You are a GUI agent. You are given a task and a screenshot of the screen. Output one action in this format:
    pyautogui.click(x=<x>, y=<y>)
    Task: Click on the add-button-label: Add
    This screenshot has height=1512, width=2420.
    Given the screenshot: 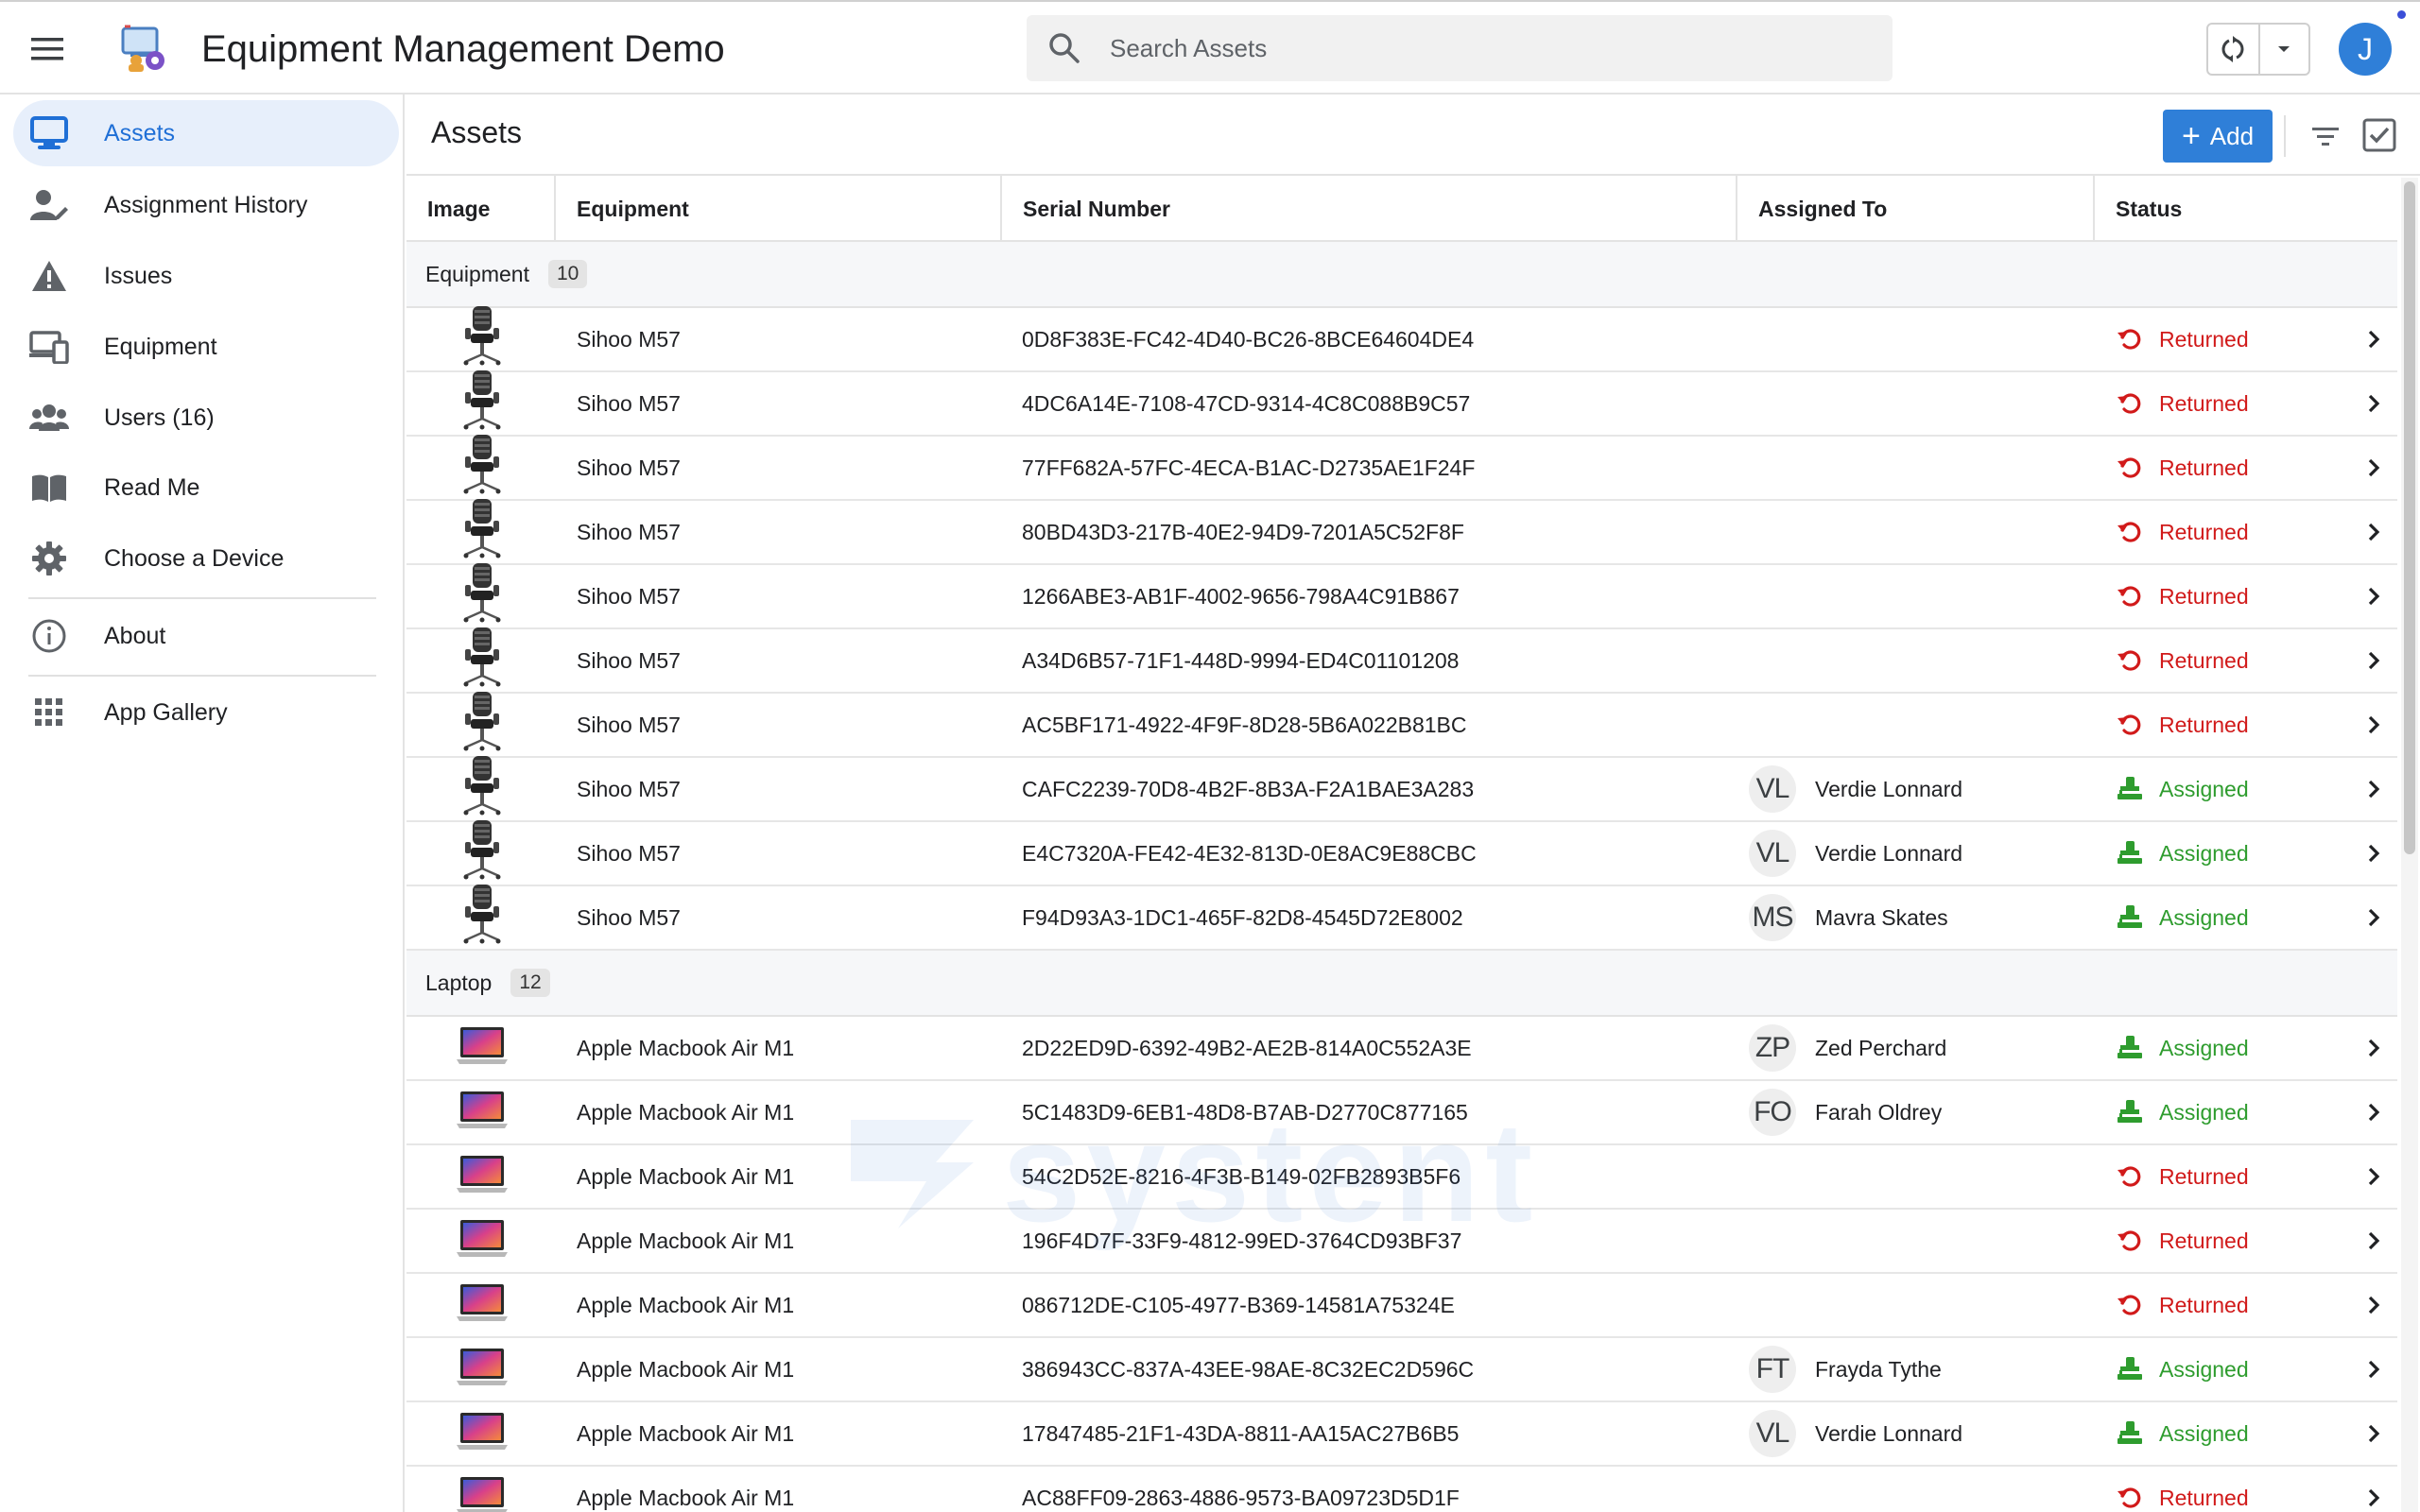 What is the action you would take?
    pyautogui.click(x=2232, y=135)
    